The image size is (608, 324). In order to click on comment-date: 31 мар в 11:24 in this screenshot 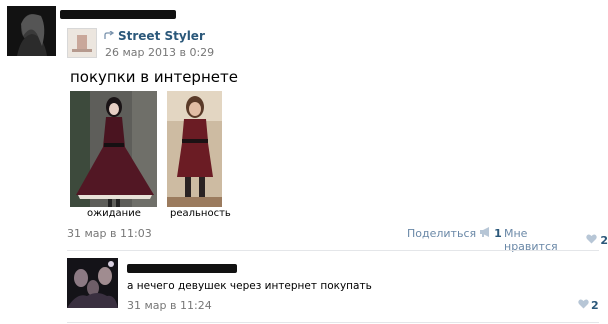, I will do `click(169, 305)`.